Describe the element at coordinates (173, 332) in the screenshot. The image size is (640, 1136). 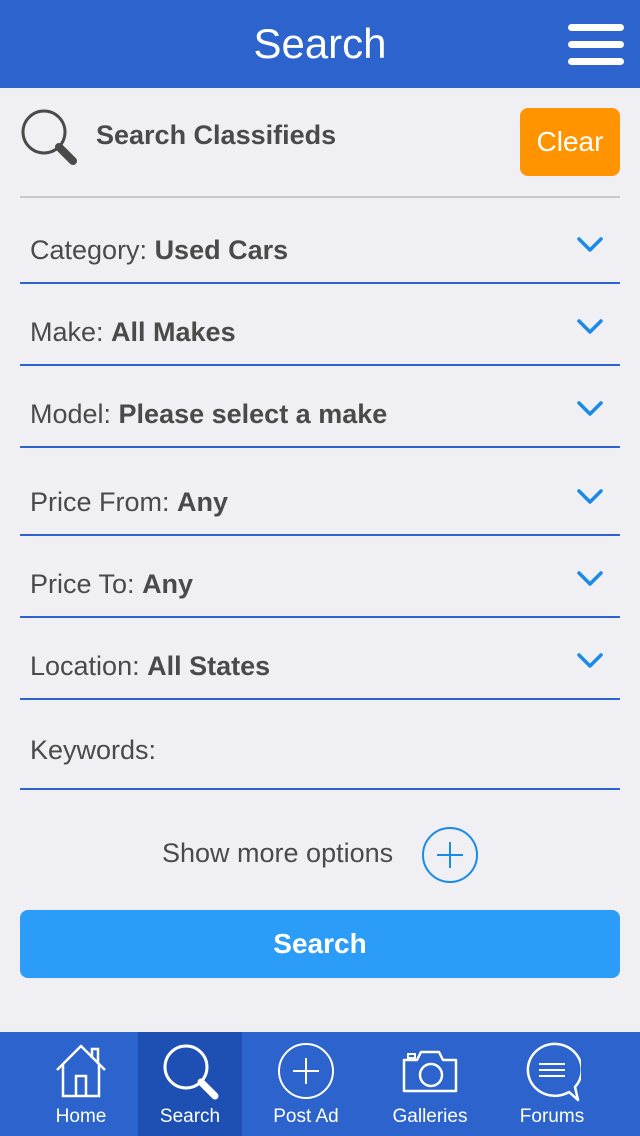
I see `field-value: All Makes` at that location.